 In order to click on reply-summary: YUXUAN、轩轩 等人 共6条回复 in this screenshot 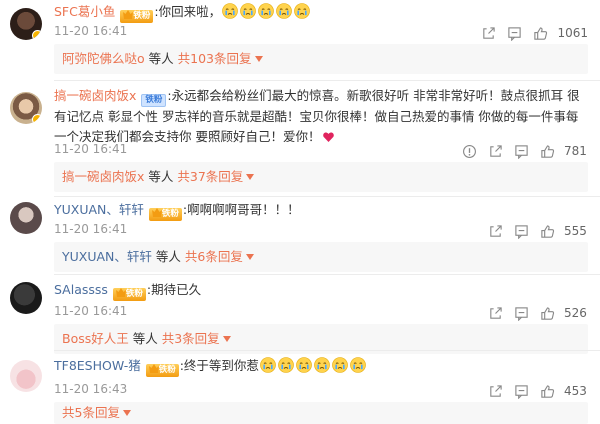, I will do `click(321, 257)`.